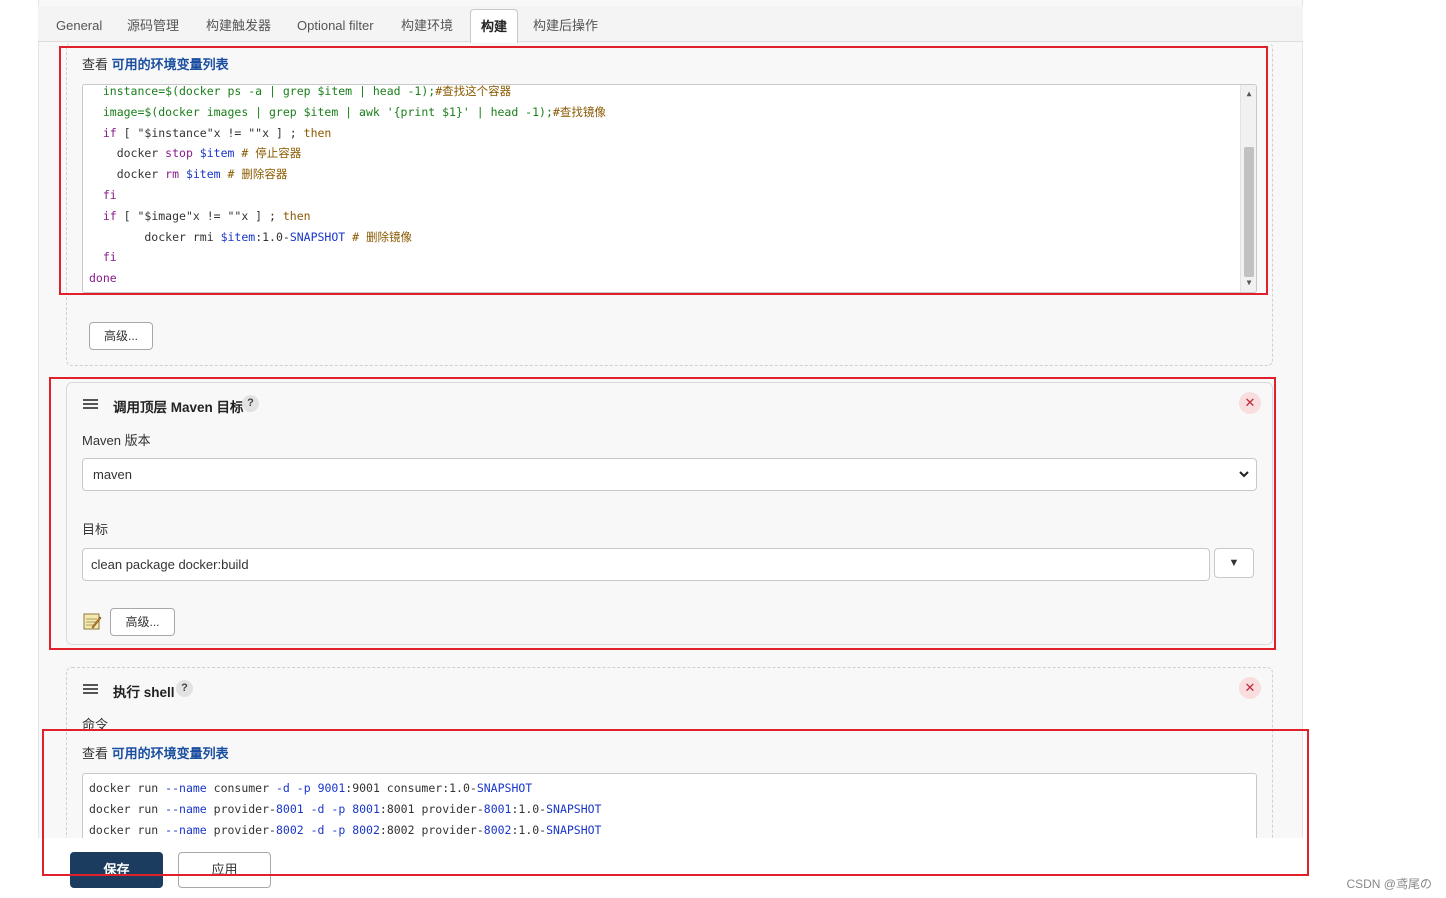  I want to click on save-button: 保存, so click(116, 870).